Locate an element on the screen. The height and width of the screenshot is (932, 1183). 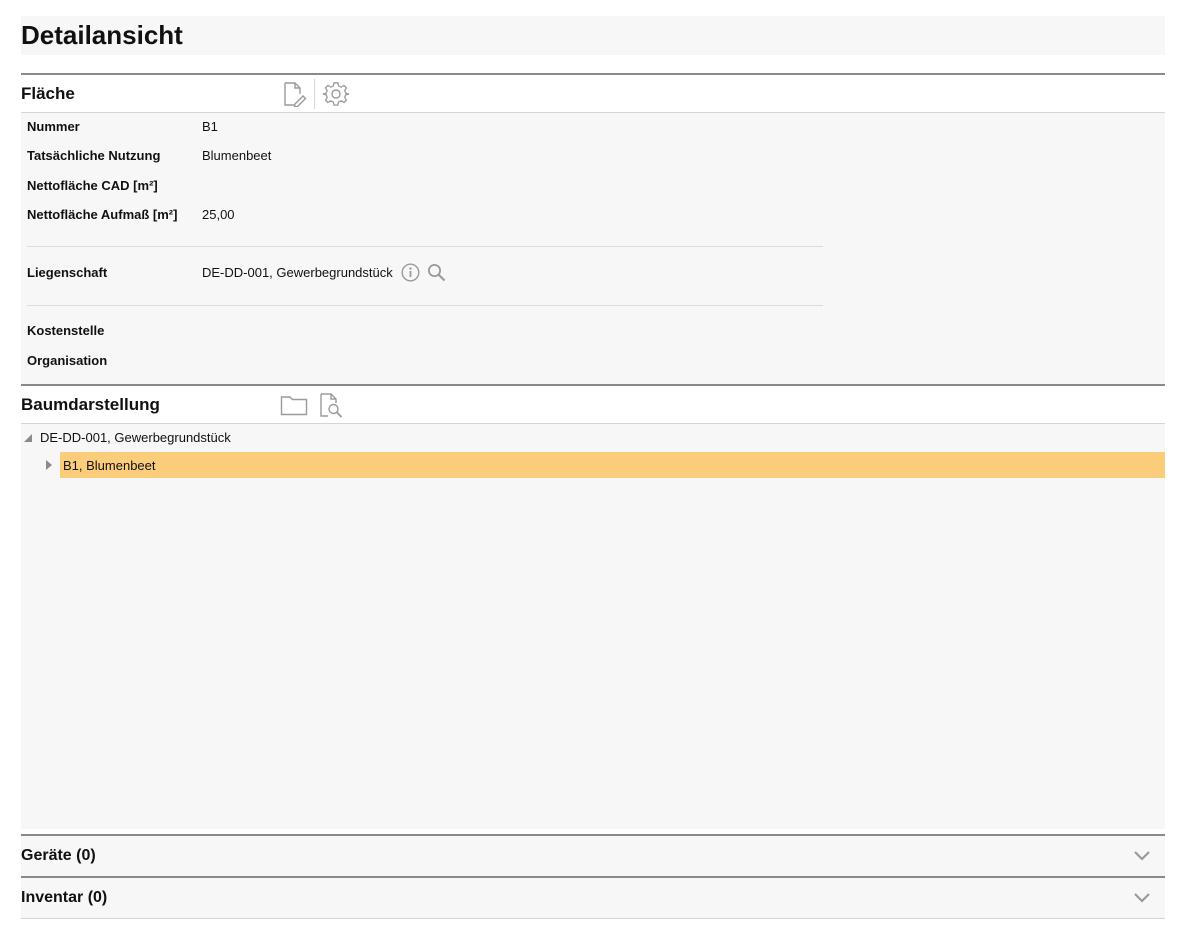
baum-toolbar is located at coordinates (312, 404).